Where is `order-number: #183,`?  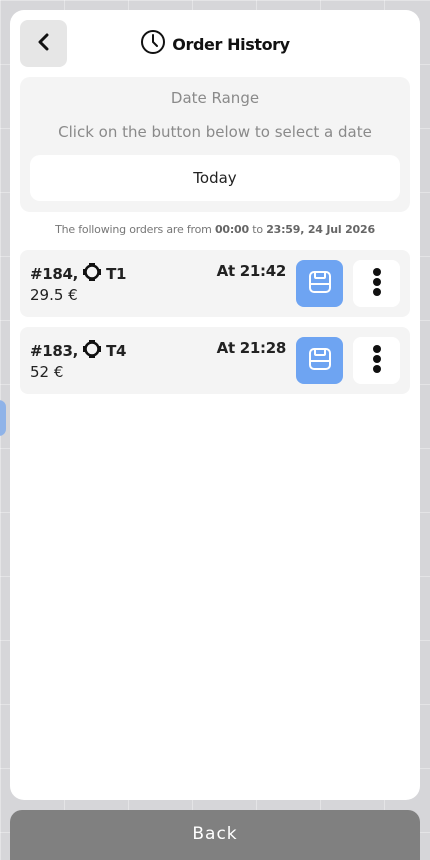 order-number: #183, is located at coordinates (54, 351).